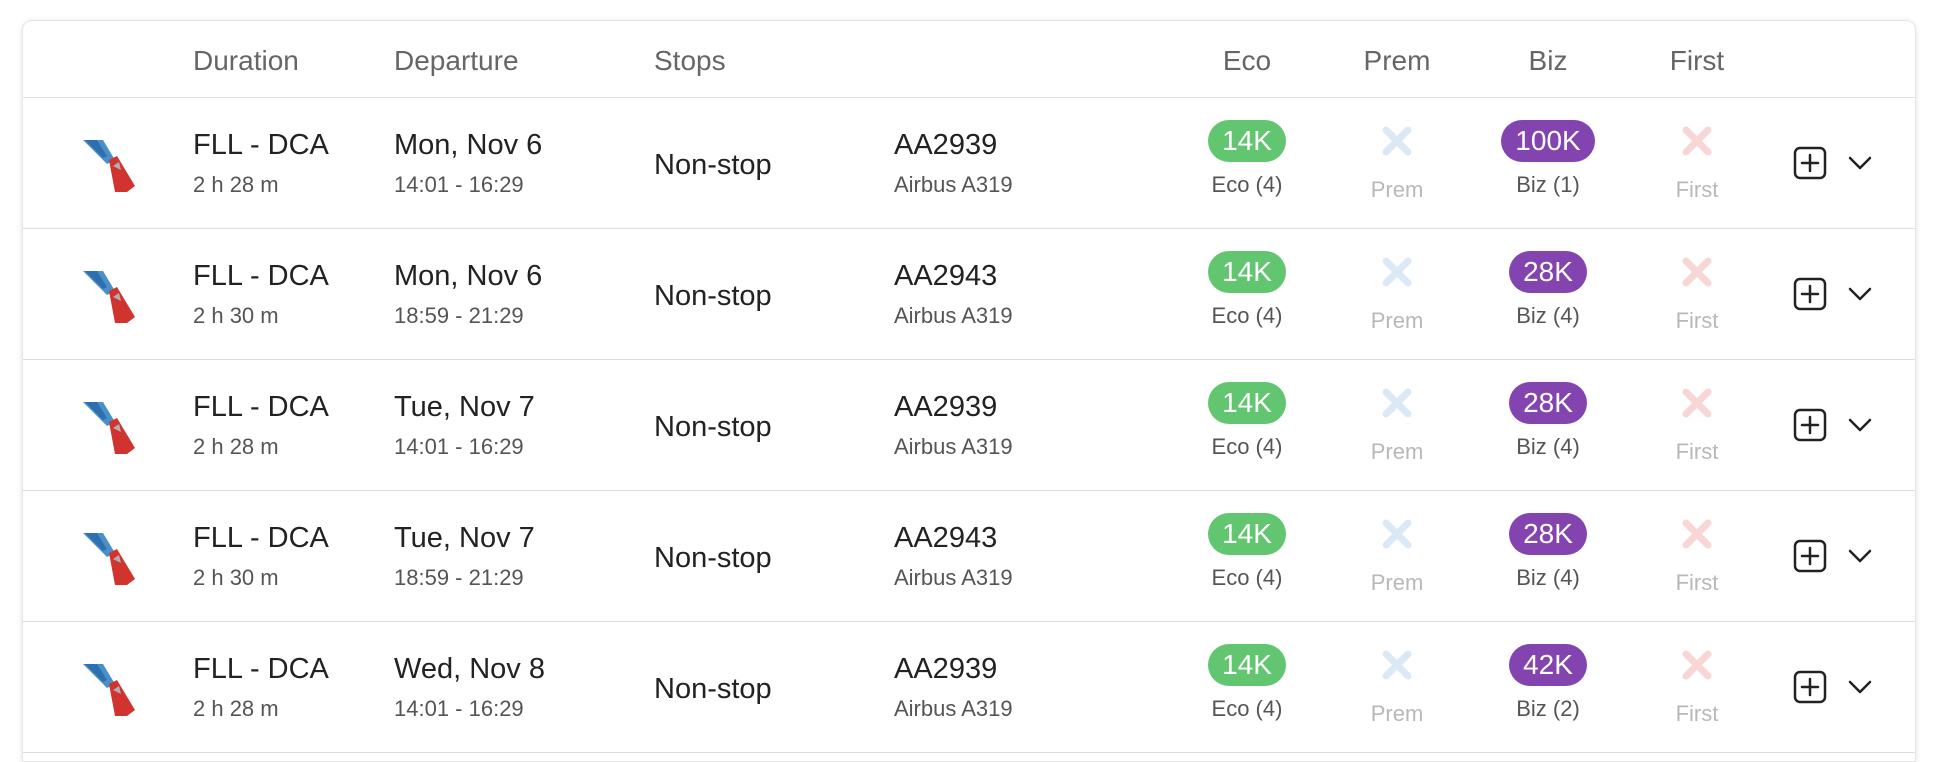 The height and width of the screenshot is (762, 1938). Describe the element at coordinates (464, 538) in the screenshot. I see `departure-date: Tue, Nov 7` at that location.